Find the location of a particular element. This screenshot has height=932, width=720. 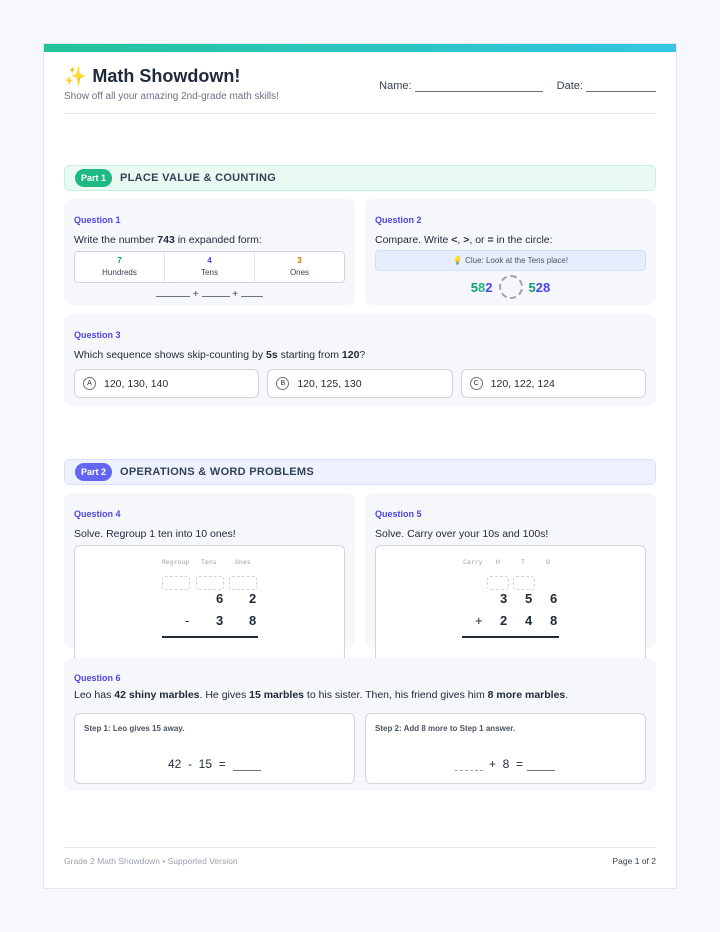

tens-column: 4 Tens is located at coordinates (209, 267).